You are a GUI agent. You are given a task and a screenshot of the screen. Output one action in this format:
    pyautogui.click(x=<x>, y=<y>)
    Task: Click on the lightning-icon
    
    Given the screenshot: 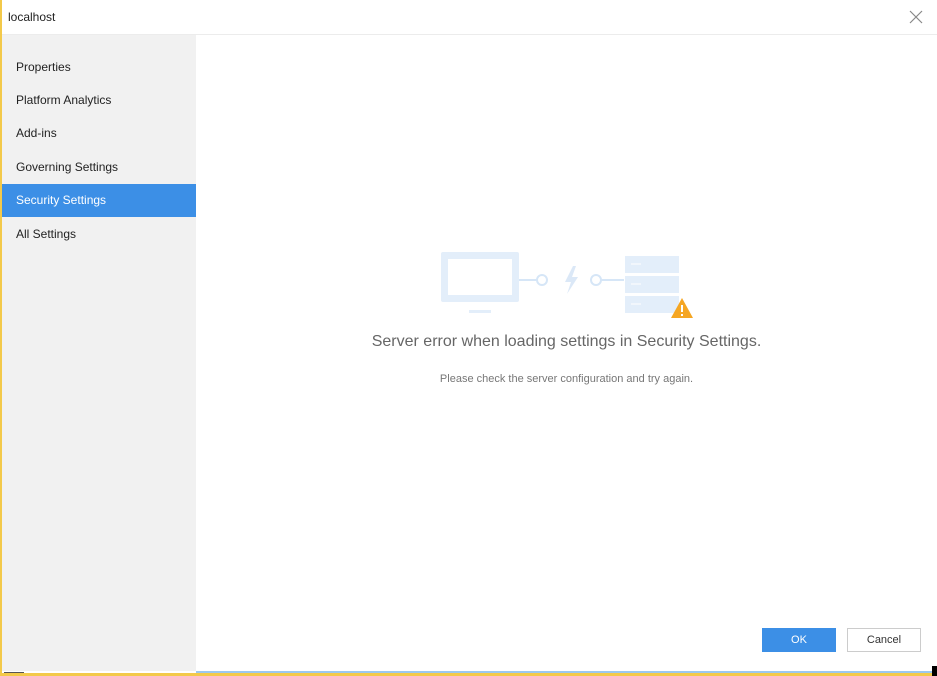 What is the action you would take?
    pyautogui.click(x=571, y=280)
    